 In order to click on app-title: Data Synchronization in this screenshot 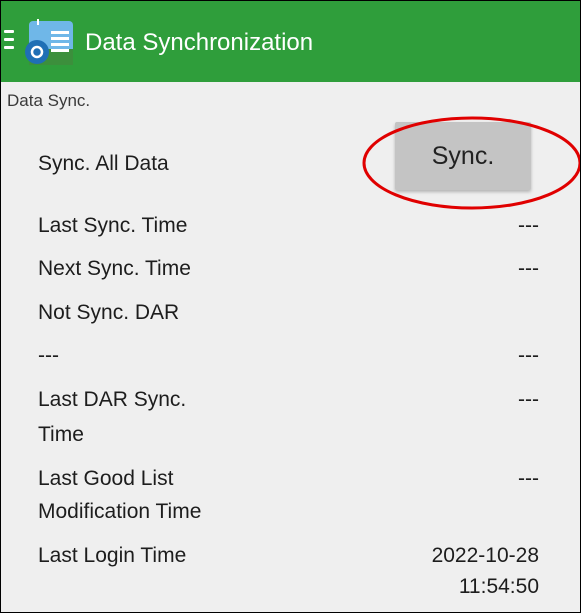, I will do `click(199, 42)`.